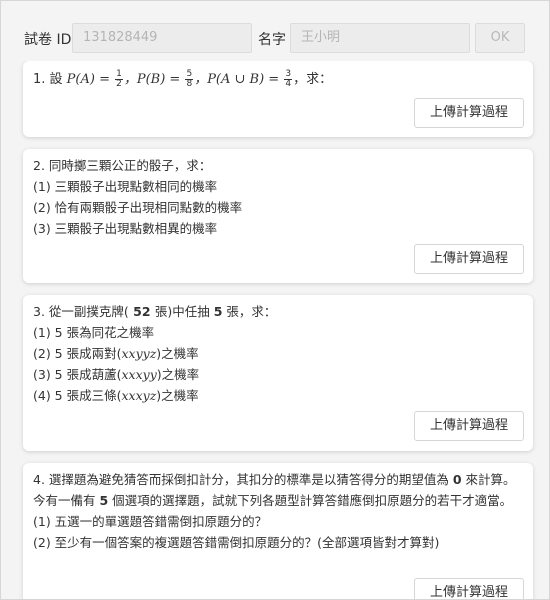 Image resolution: width=550 pixels, height=600 pixels. Describe the element at coordinates (90, 79) in the screenshot. I see `q1-pa: P(A) =` at that location.